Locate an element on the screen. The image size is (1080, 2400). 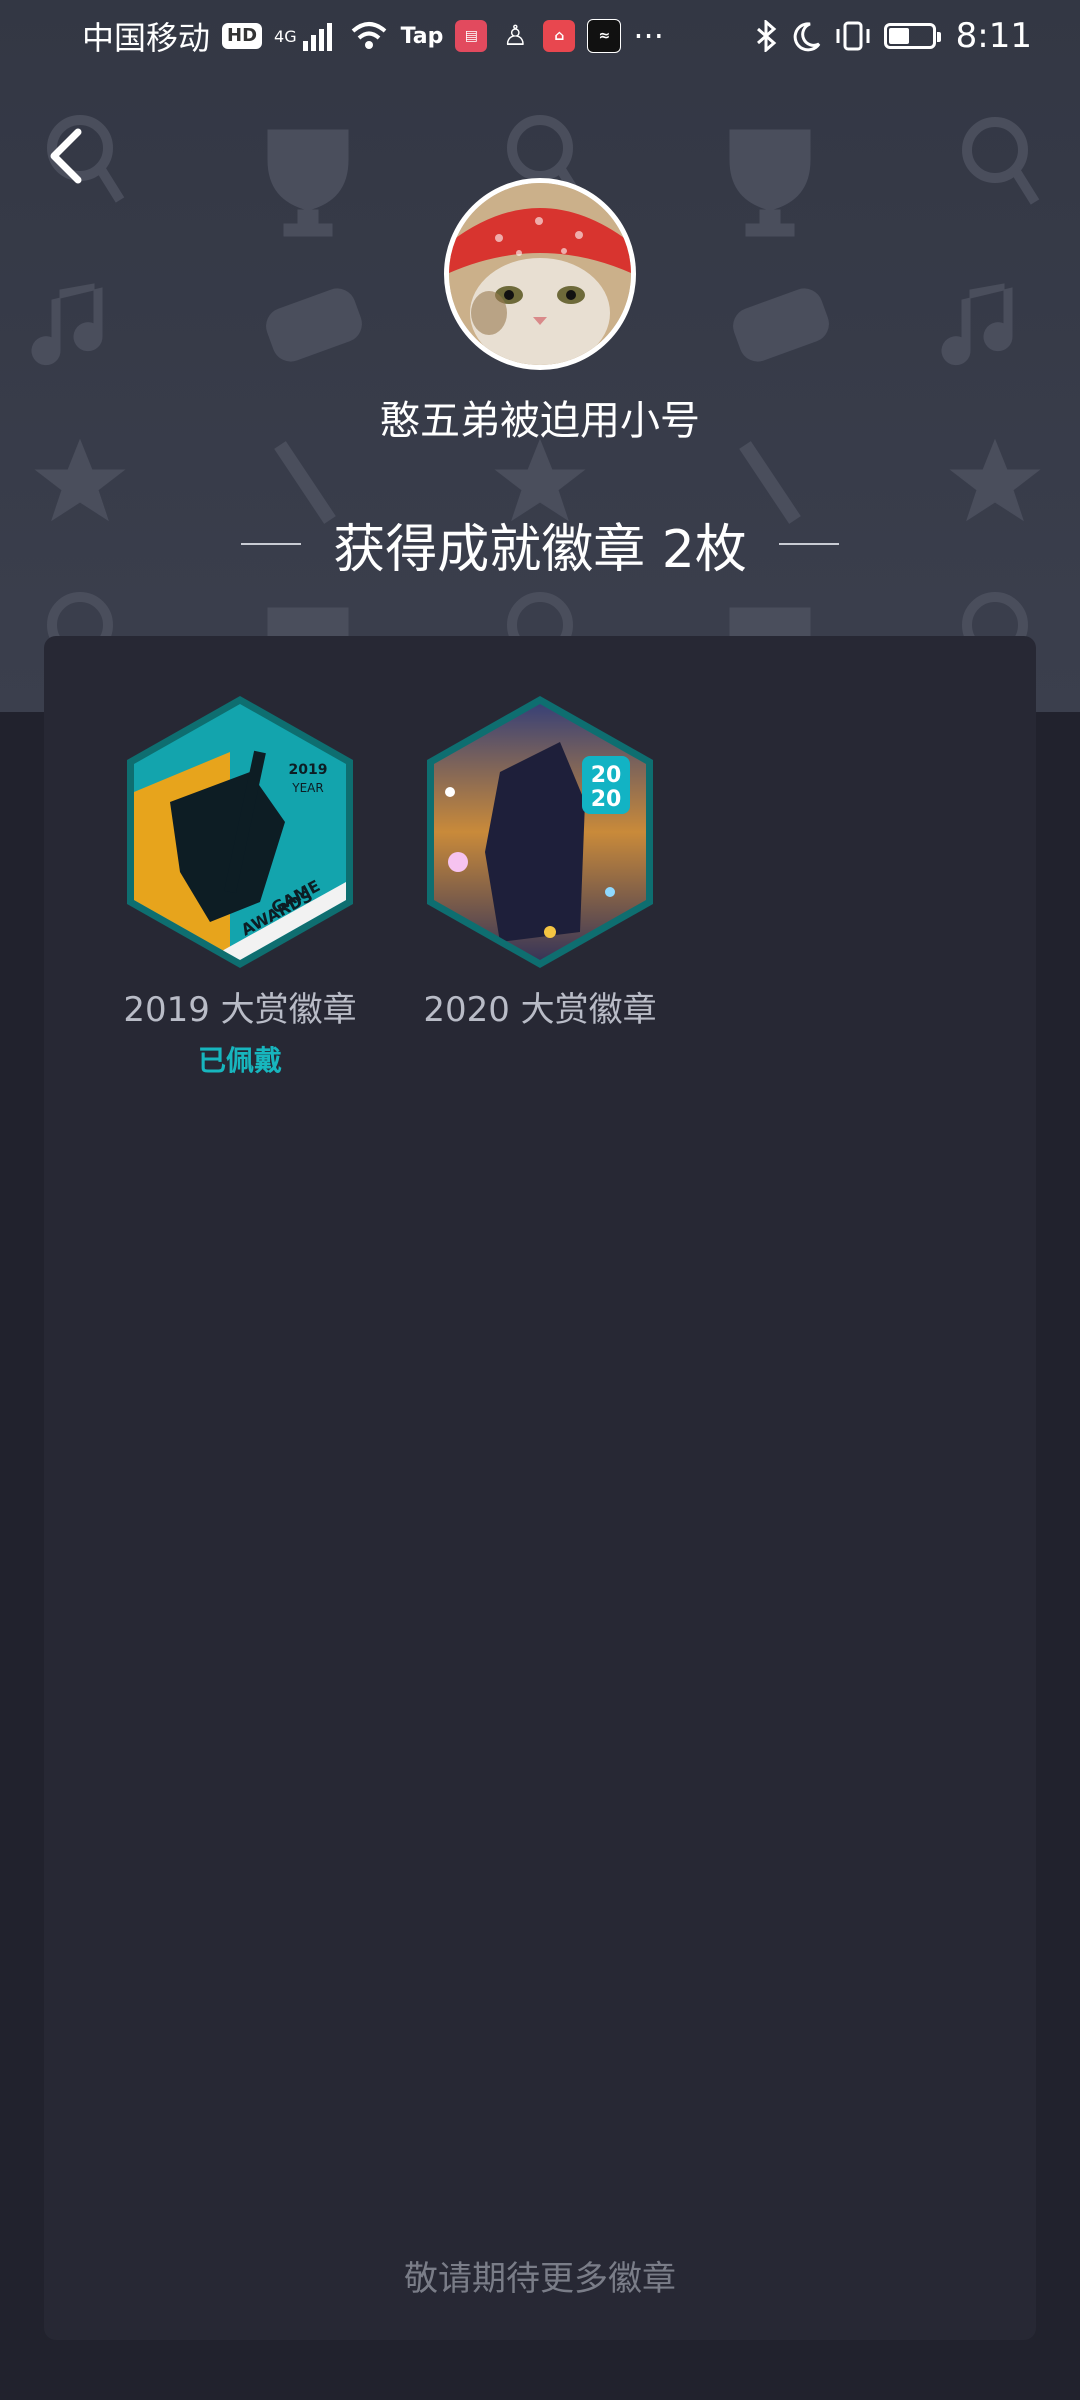
badge-2020-icon: 20 20 is located at coordinates (540, 832).